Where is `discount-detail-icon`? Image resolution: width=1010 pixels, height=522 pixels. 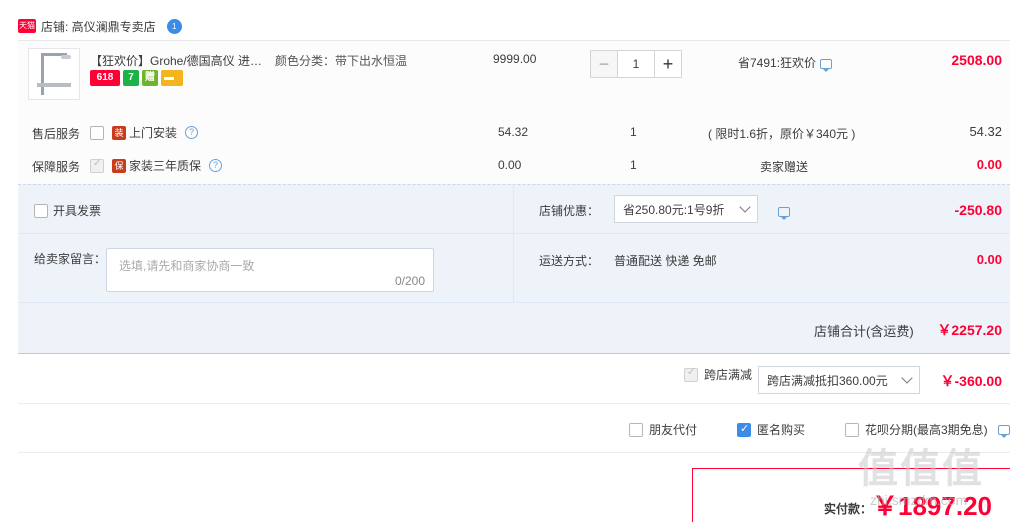
discount-detail-icon is located at coordinates (784, 213).